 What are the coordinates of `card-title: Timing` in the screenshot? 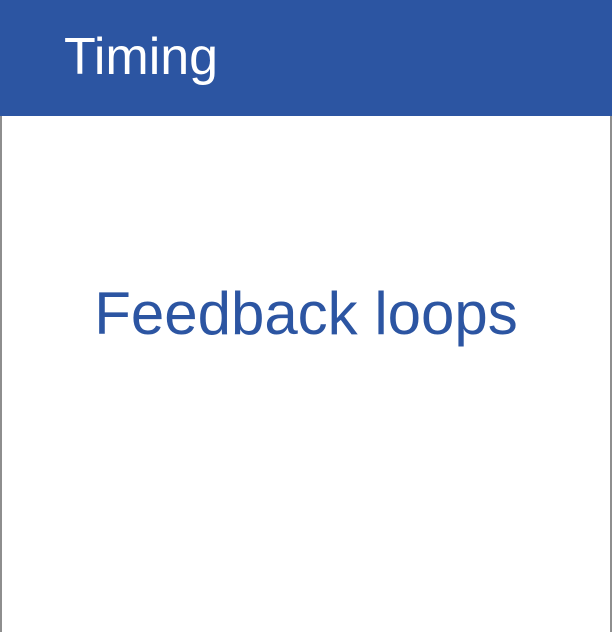 It's located at (141, 57).